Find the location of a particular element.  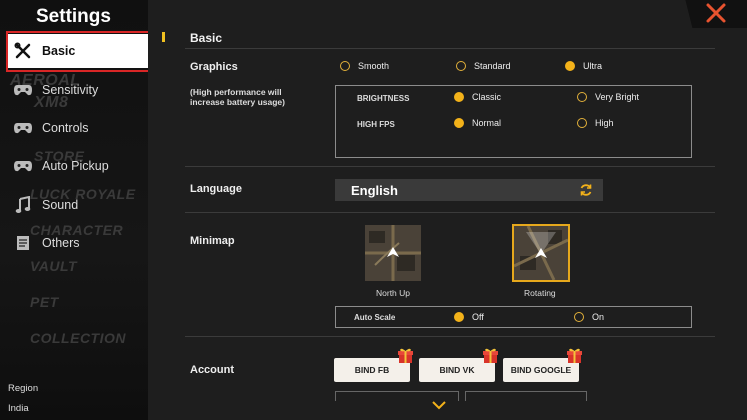

sidebar-item-sensitivity: Sensitivity is located at coordinates (78, 90).